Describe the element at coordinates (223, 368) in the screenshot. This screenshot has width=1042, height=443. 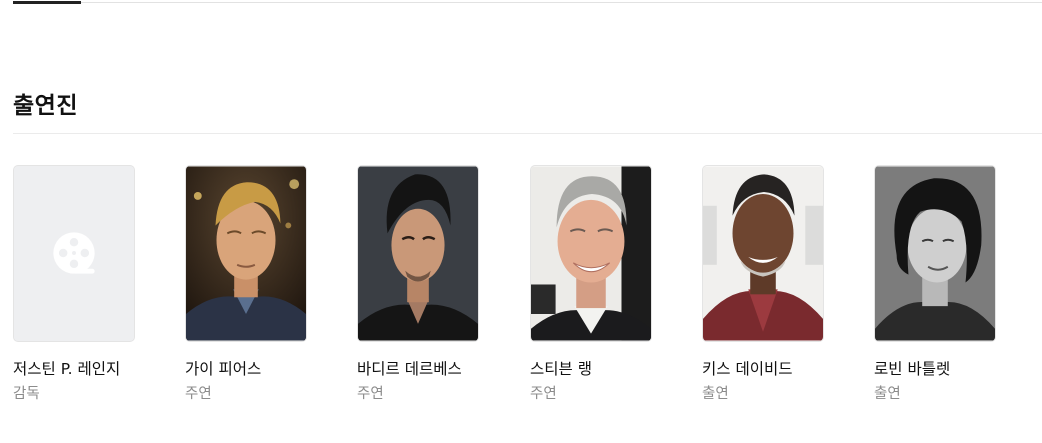
I see `cast-name: 가이 피어스` at that location.